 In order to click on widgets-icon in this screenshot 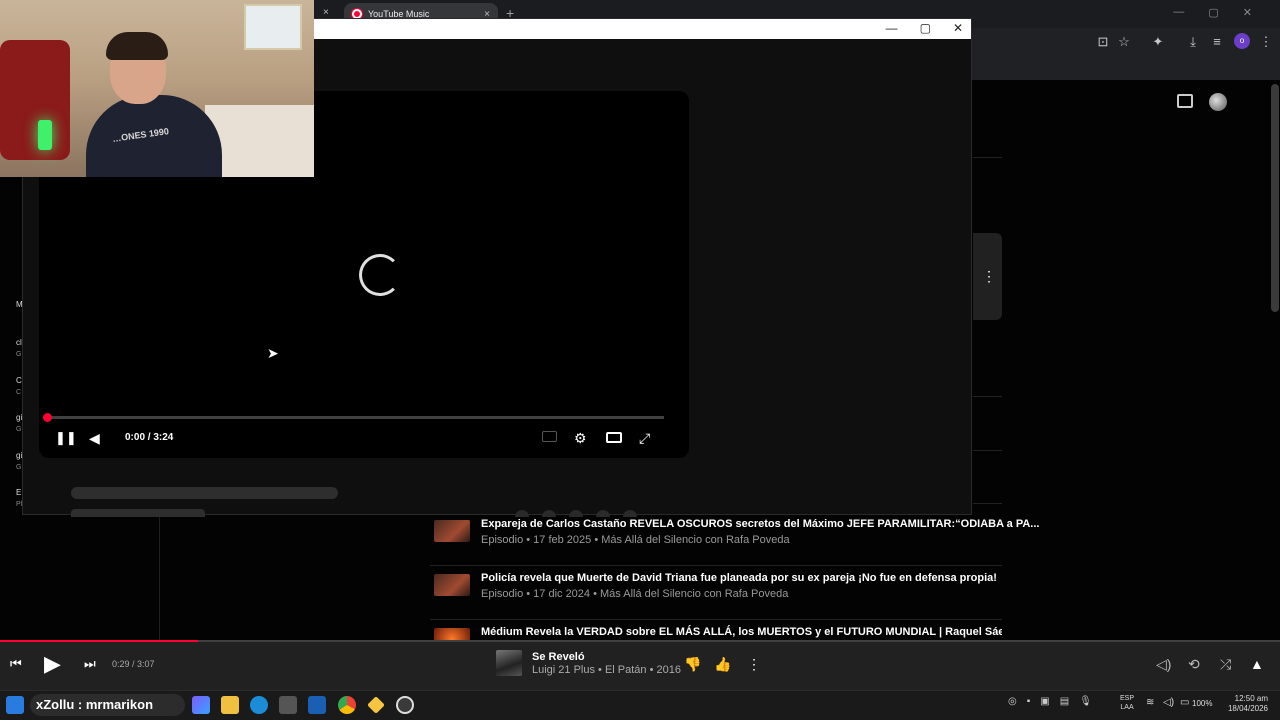, I will do `click(15, 705)`.